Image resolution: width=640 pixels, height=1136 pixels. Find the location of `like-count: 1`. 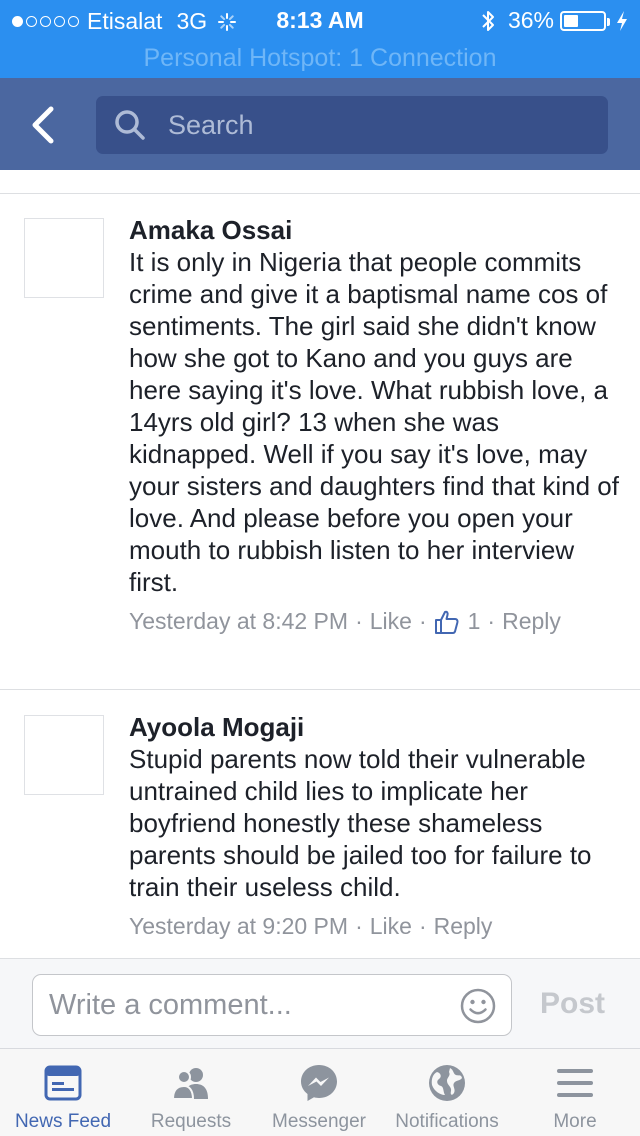

like-count: 1 is located at coordinates (474, 621).